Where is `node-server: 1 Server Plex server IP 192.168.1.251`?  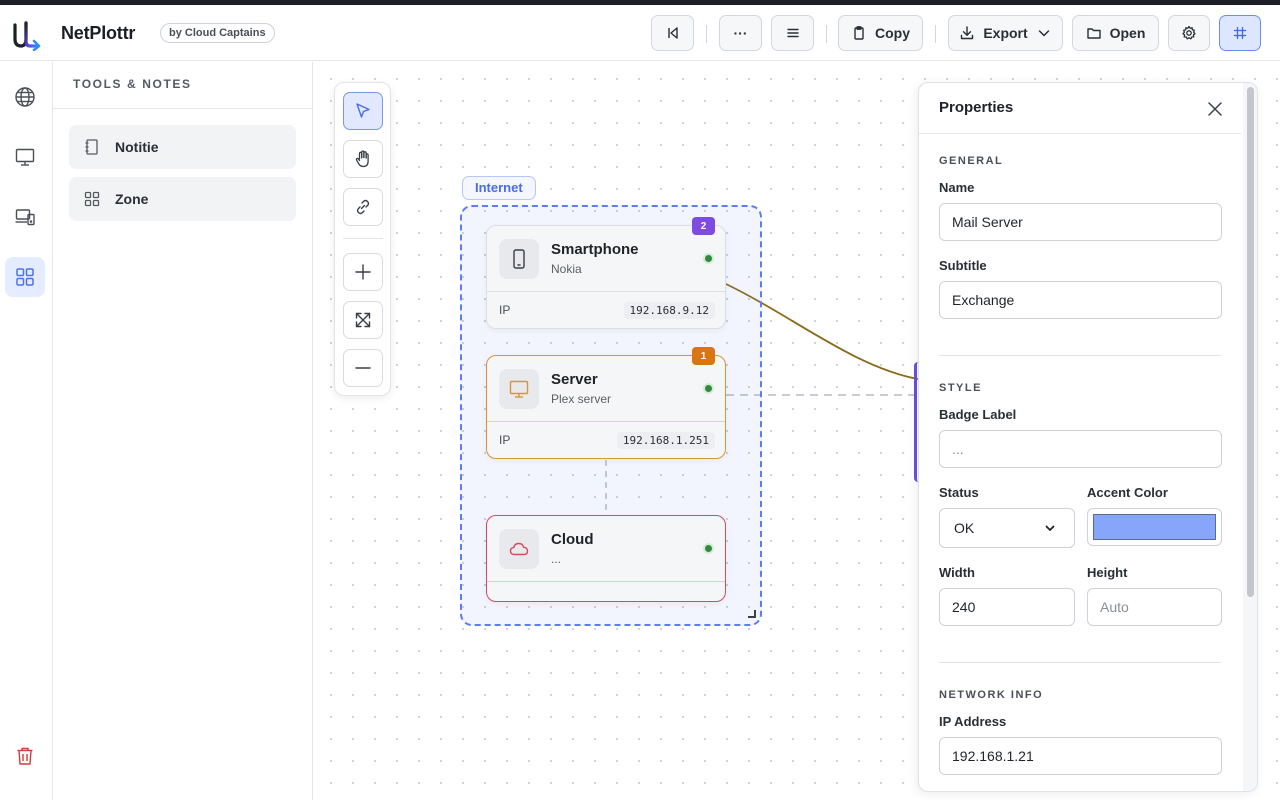 node-server: 1 Server Plex server IP 192.168.1.251 is located at coordinates (606, 403).